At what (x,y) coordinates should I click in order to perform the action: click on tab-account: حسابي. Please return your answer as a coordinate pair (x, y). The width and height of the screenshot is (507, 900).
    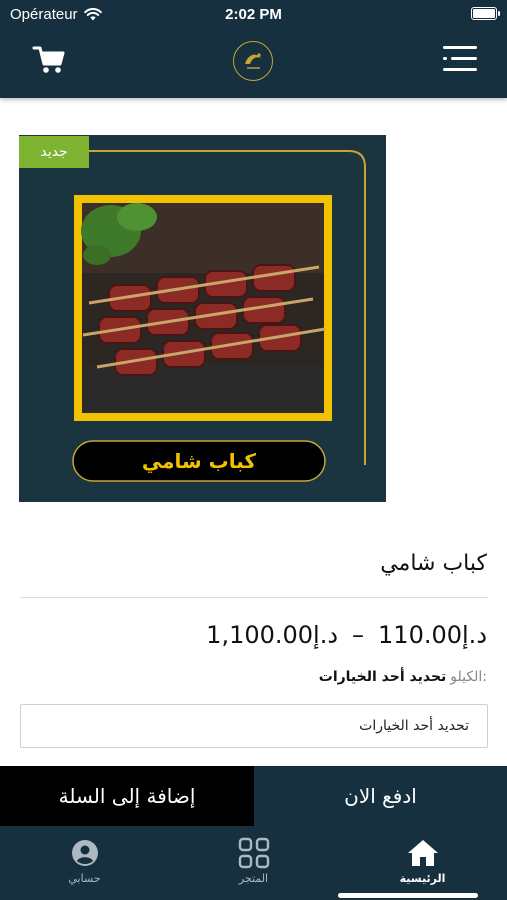
    Looking at the image, I should click on (84, 863).